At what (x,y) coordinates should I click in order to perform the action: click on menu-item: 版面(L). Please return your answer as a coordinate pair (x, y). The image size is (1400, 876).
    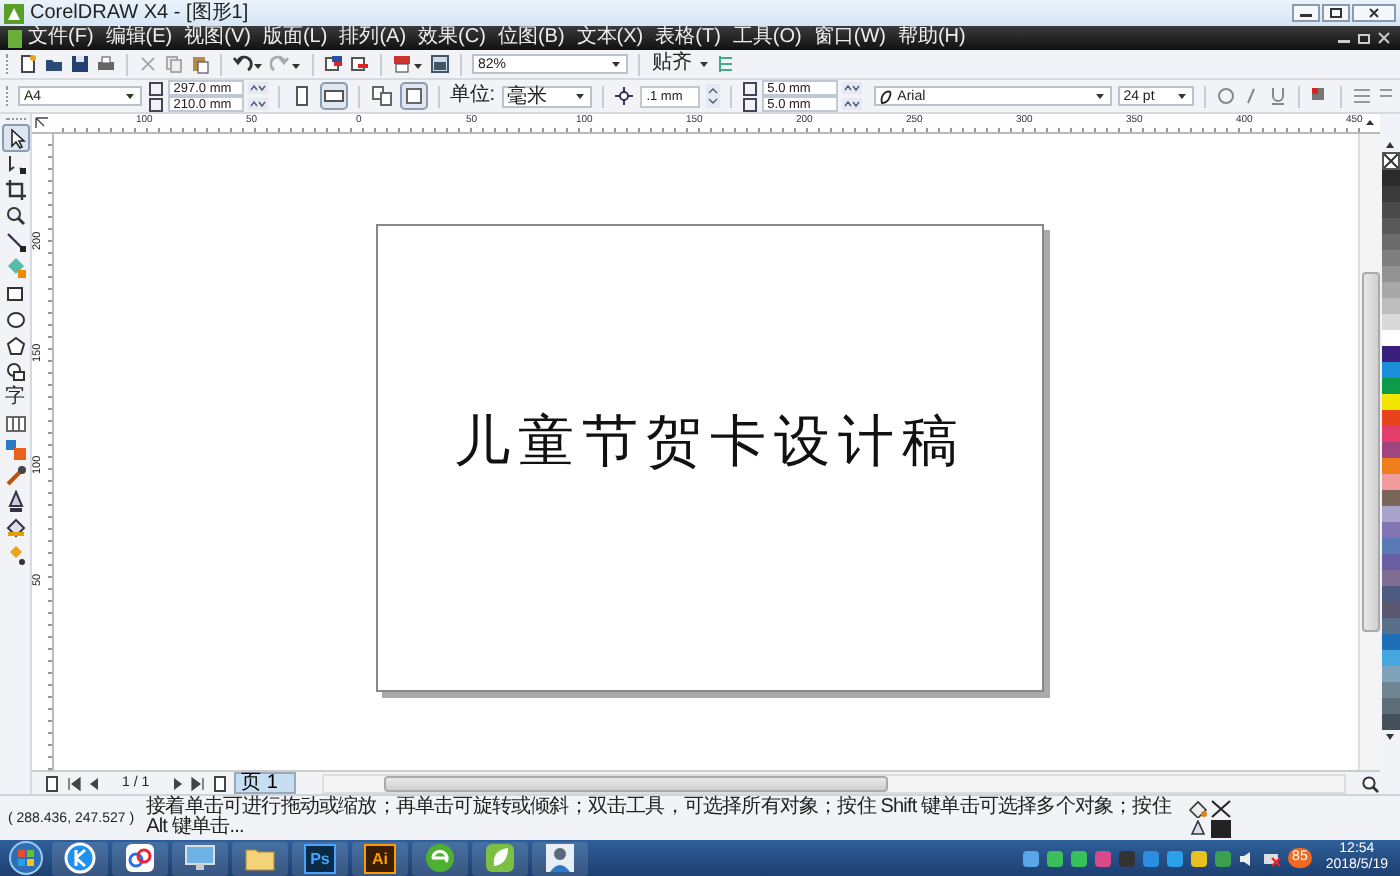
    Looking at the image, I should click on (295, 38).